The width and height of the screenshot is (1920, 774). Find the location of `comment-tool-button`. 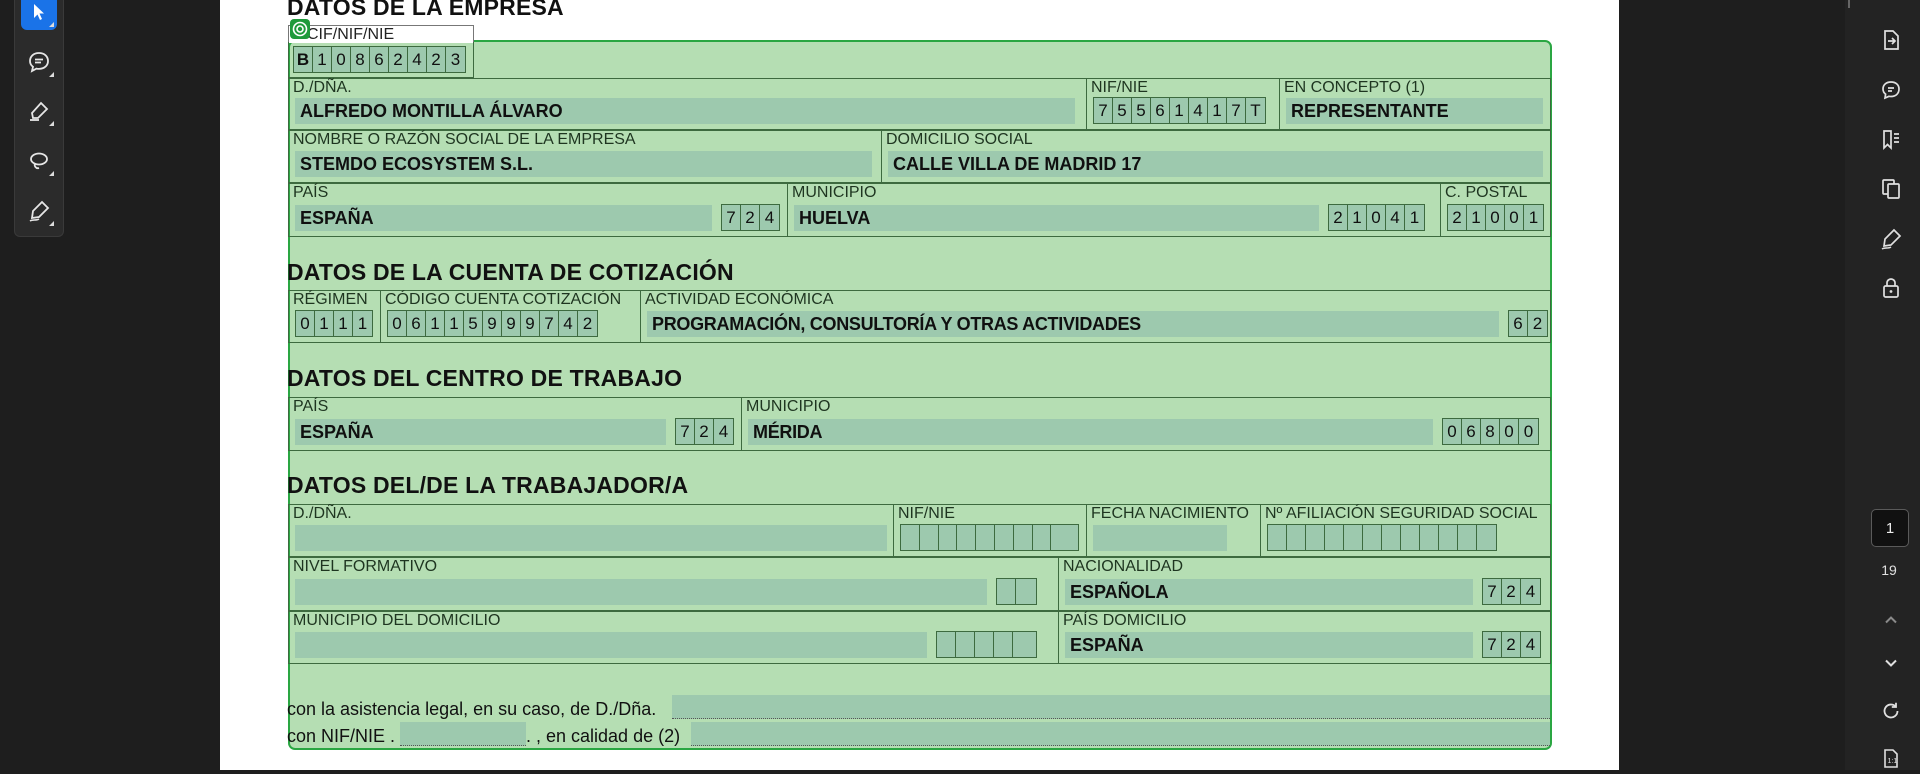

comment-tool-button is located at coordinates (39, 62).